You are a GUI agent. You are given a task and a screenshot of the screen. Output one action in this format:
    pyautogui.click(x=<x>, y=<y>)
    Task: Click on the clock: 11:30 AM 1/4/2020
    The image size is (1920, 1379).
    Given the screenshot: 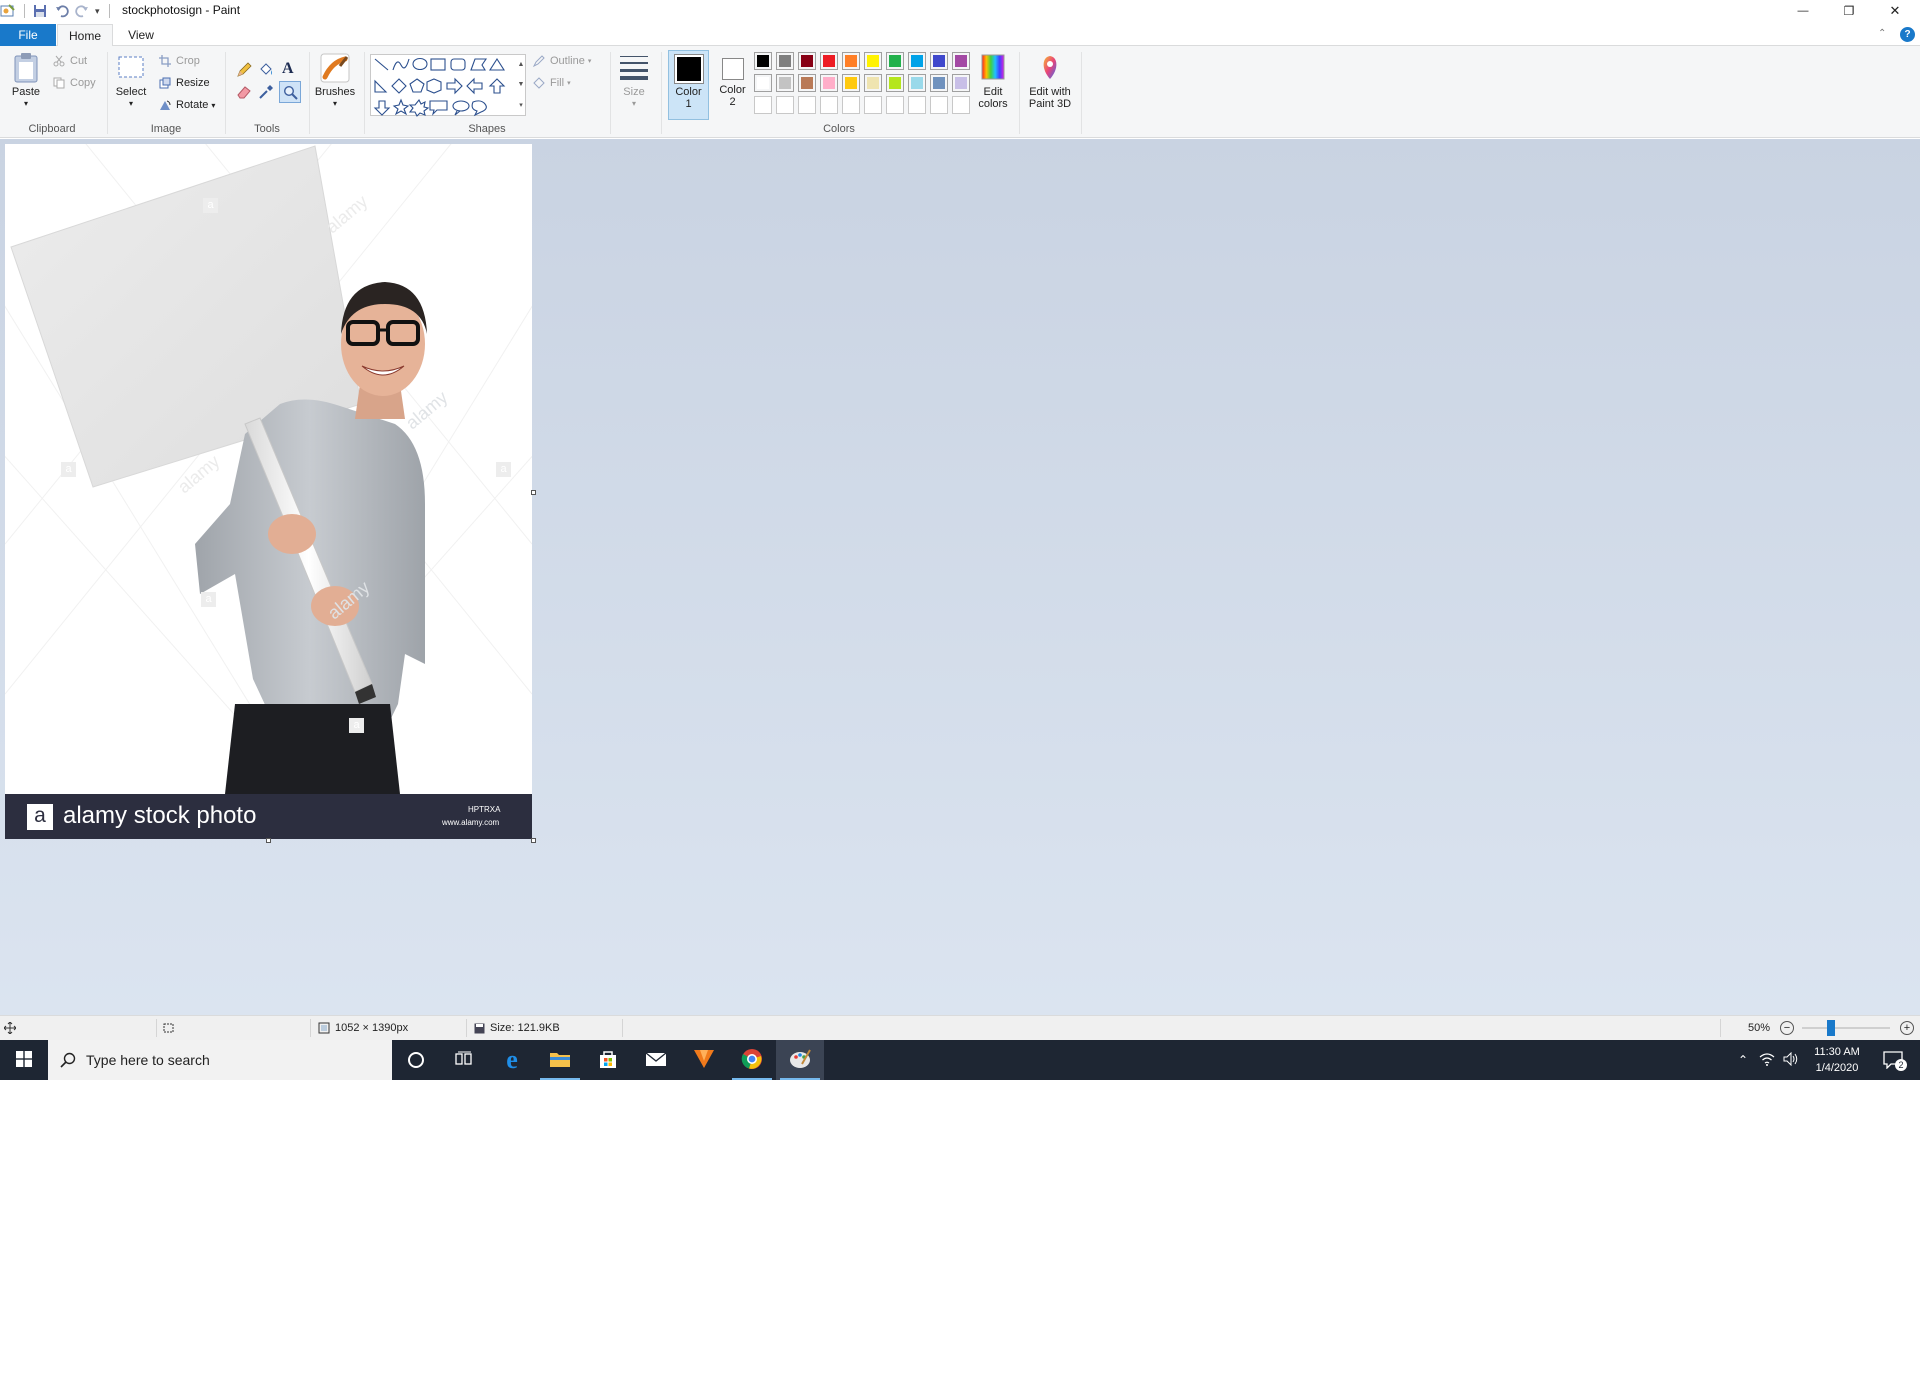 What is the action you would take?
    pyautogui.click(x=1837, y=1060)
    